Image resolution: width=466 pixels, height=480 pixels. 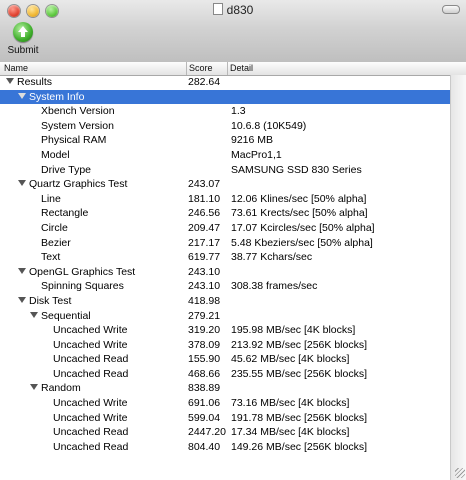 I want to click on table-row: Model MacPro1,1, so click(x=225, y=155).